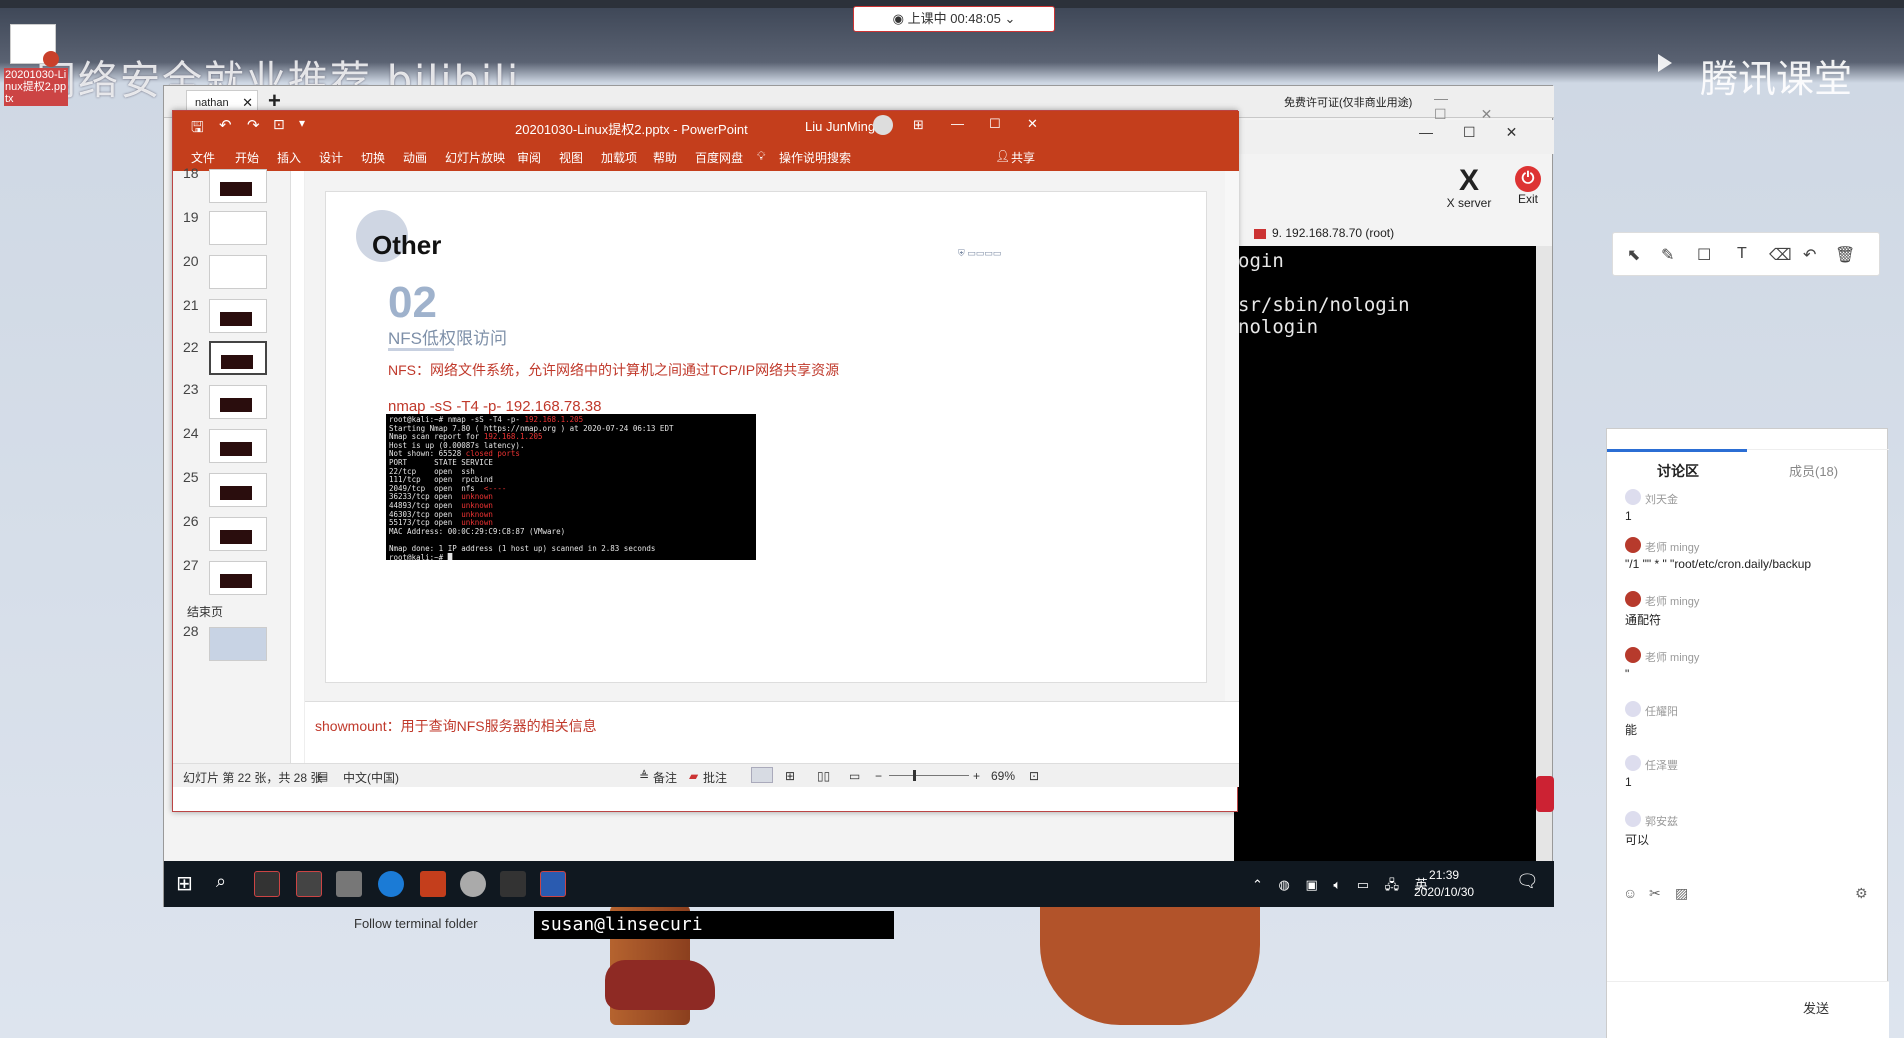  What do you see at coordinates (302, 123) in the screenshot?
I see `customize-toolbar-icon: ▾` at bounding box center [302, 123].